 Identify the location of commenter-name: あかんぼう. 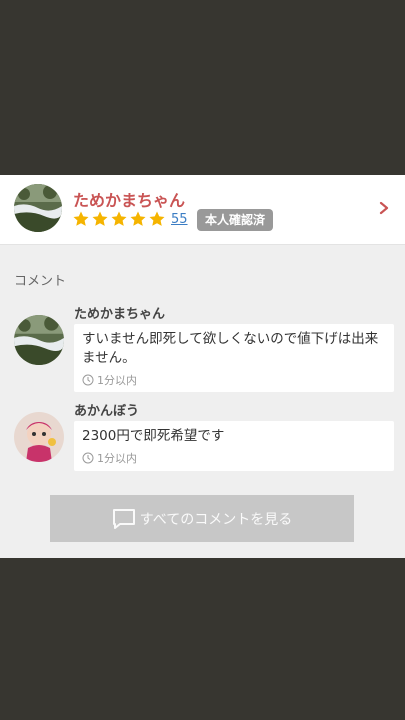
(106, 409).